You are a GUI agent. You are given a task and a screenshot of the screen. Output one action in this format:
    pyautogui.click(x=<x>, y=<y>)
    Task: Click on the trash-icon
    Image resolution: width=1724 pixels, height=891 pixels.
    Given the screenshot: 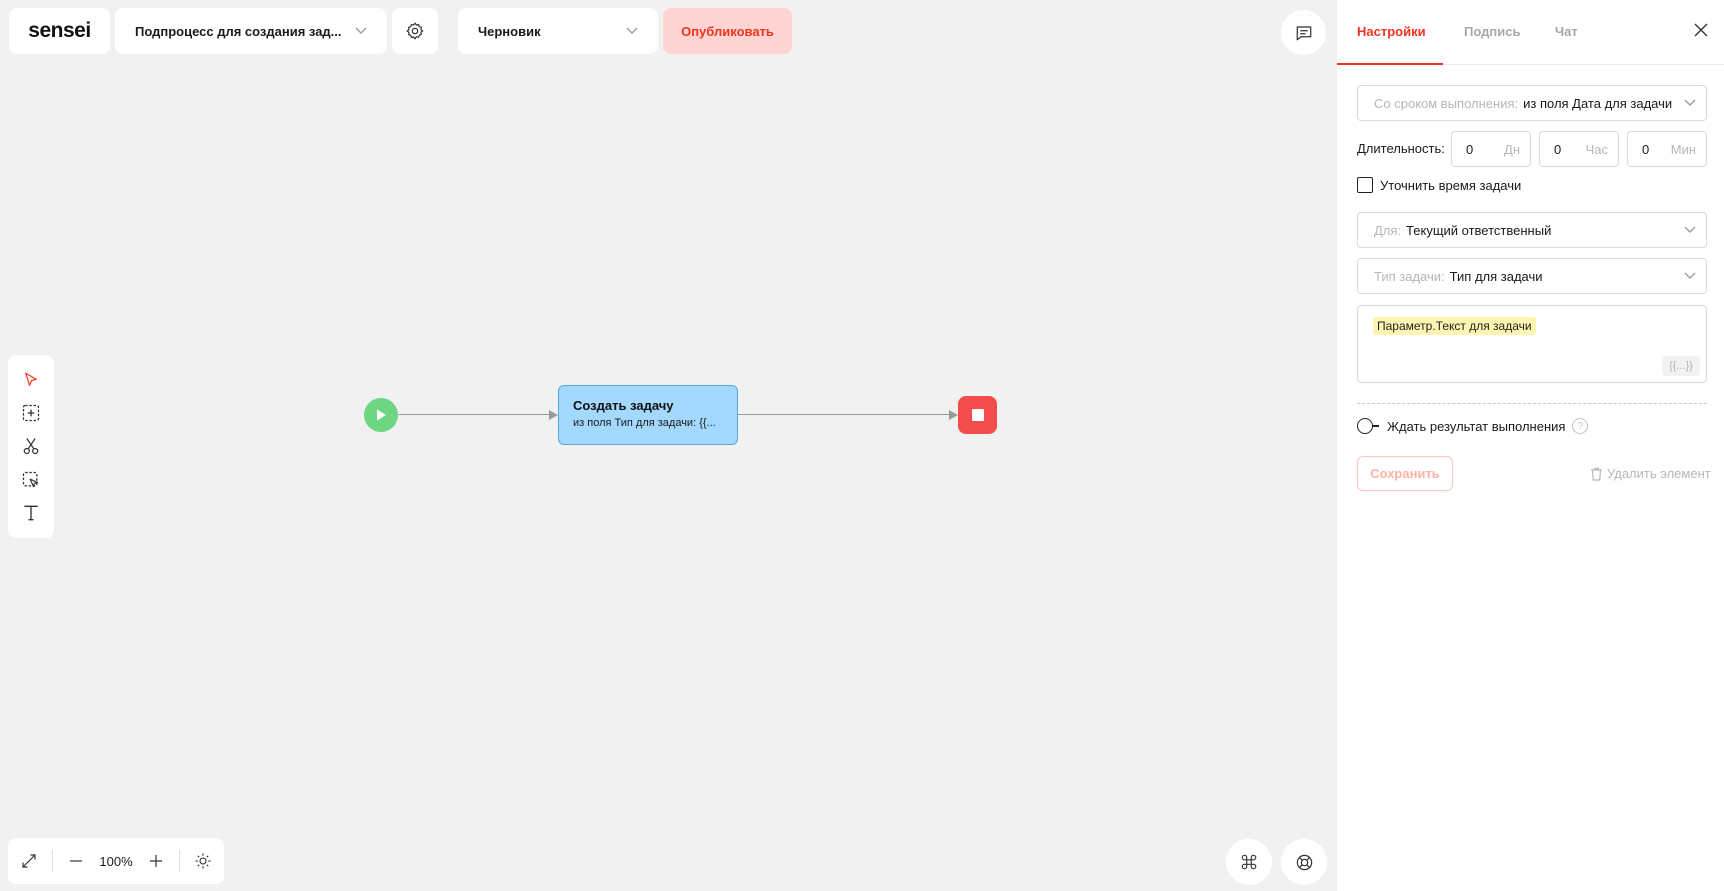 What is the action you would take?
    pyautogui.click(x=1596, y=474)
    